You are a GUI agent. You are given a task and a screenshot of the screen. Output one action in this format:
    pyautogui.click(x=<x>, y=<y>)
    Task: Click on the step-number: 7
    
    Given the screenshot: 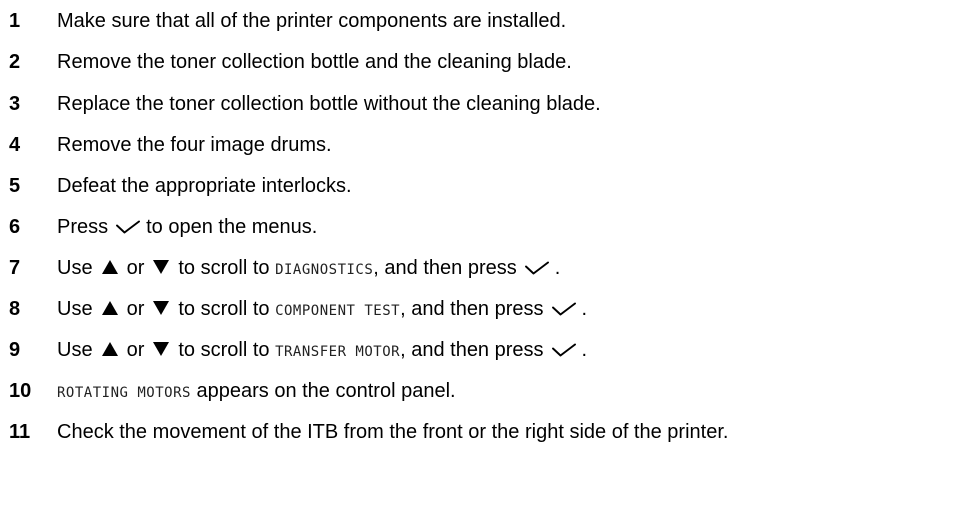 What is the action you would take?
    pyautogui.click(x=15, y=268)
    